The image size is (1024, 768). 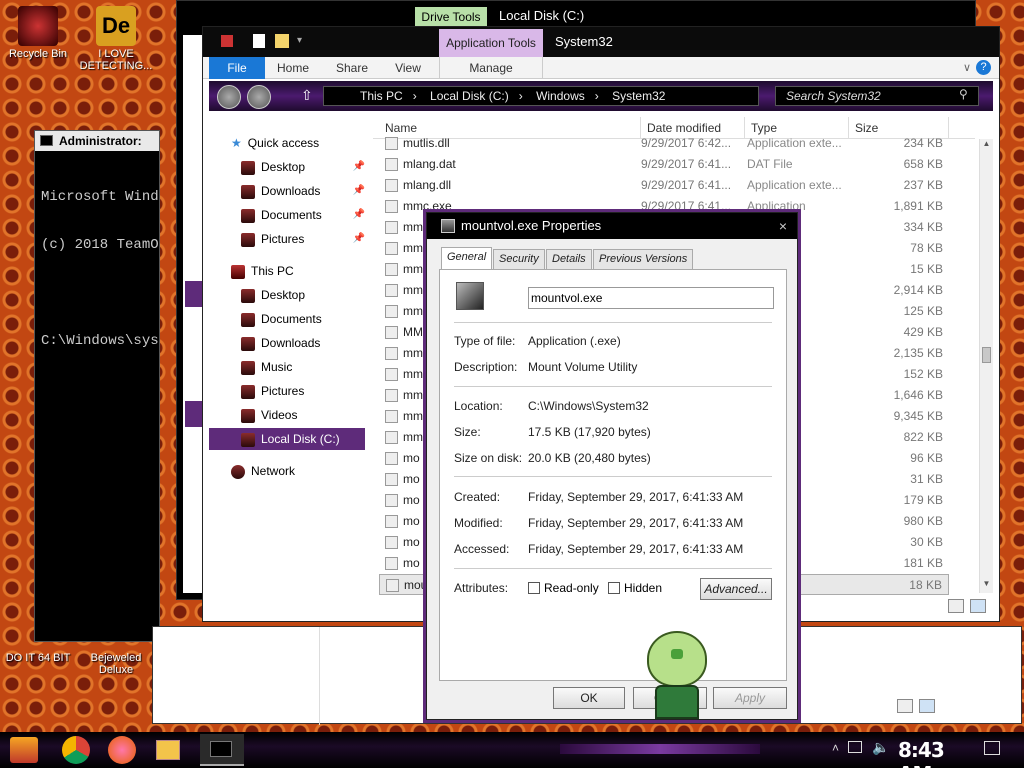 What do you see at coordinates (273, 295) in the screenshot?
I see `nav-pc-desktop: Desktop` at bounding box center [273, 295].